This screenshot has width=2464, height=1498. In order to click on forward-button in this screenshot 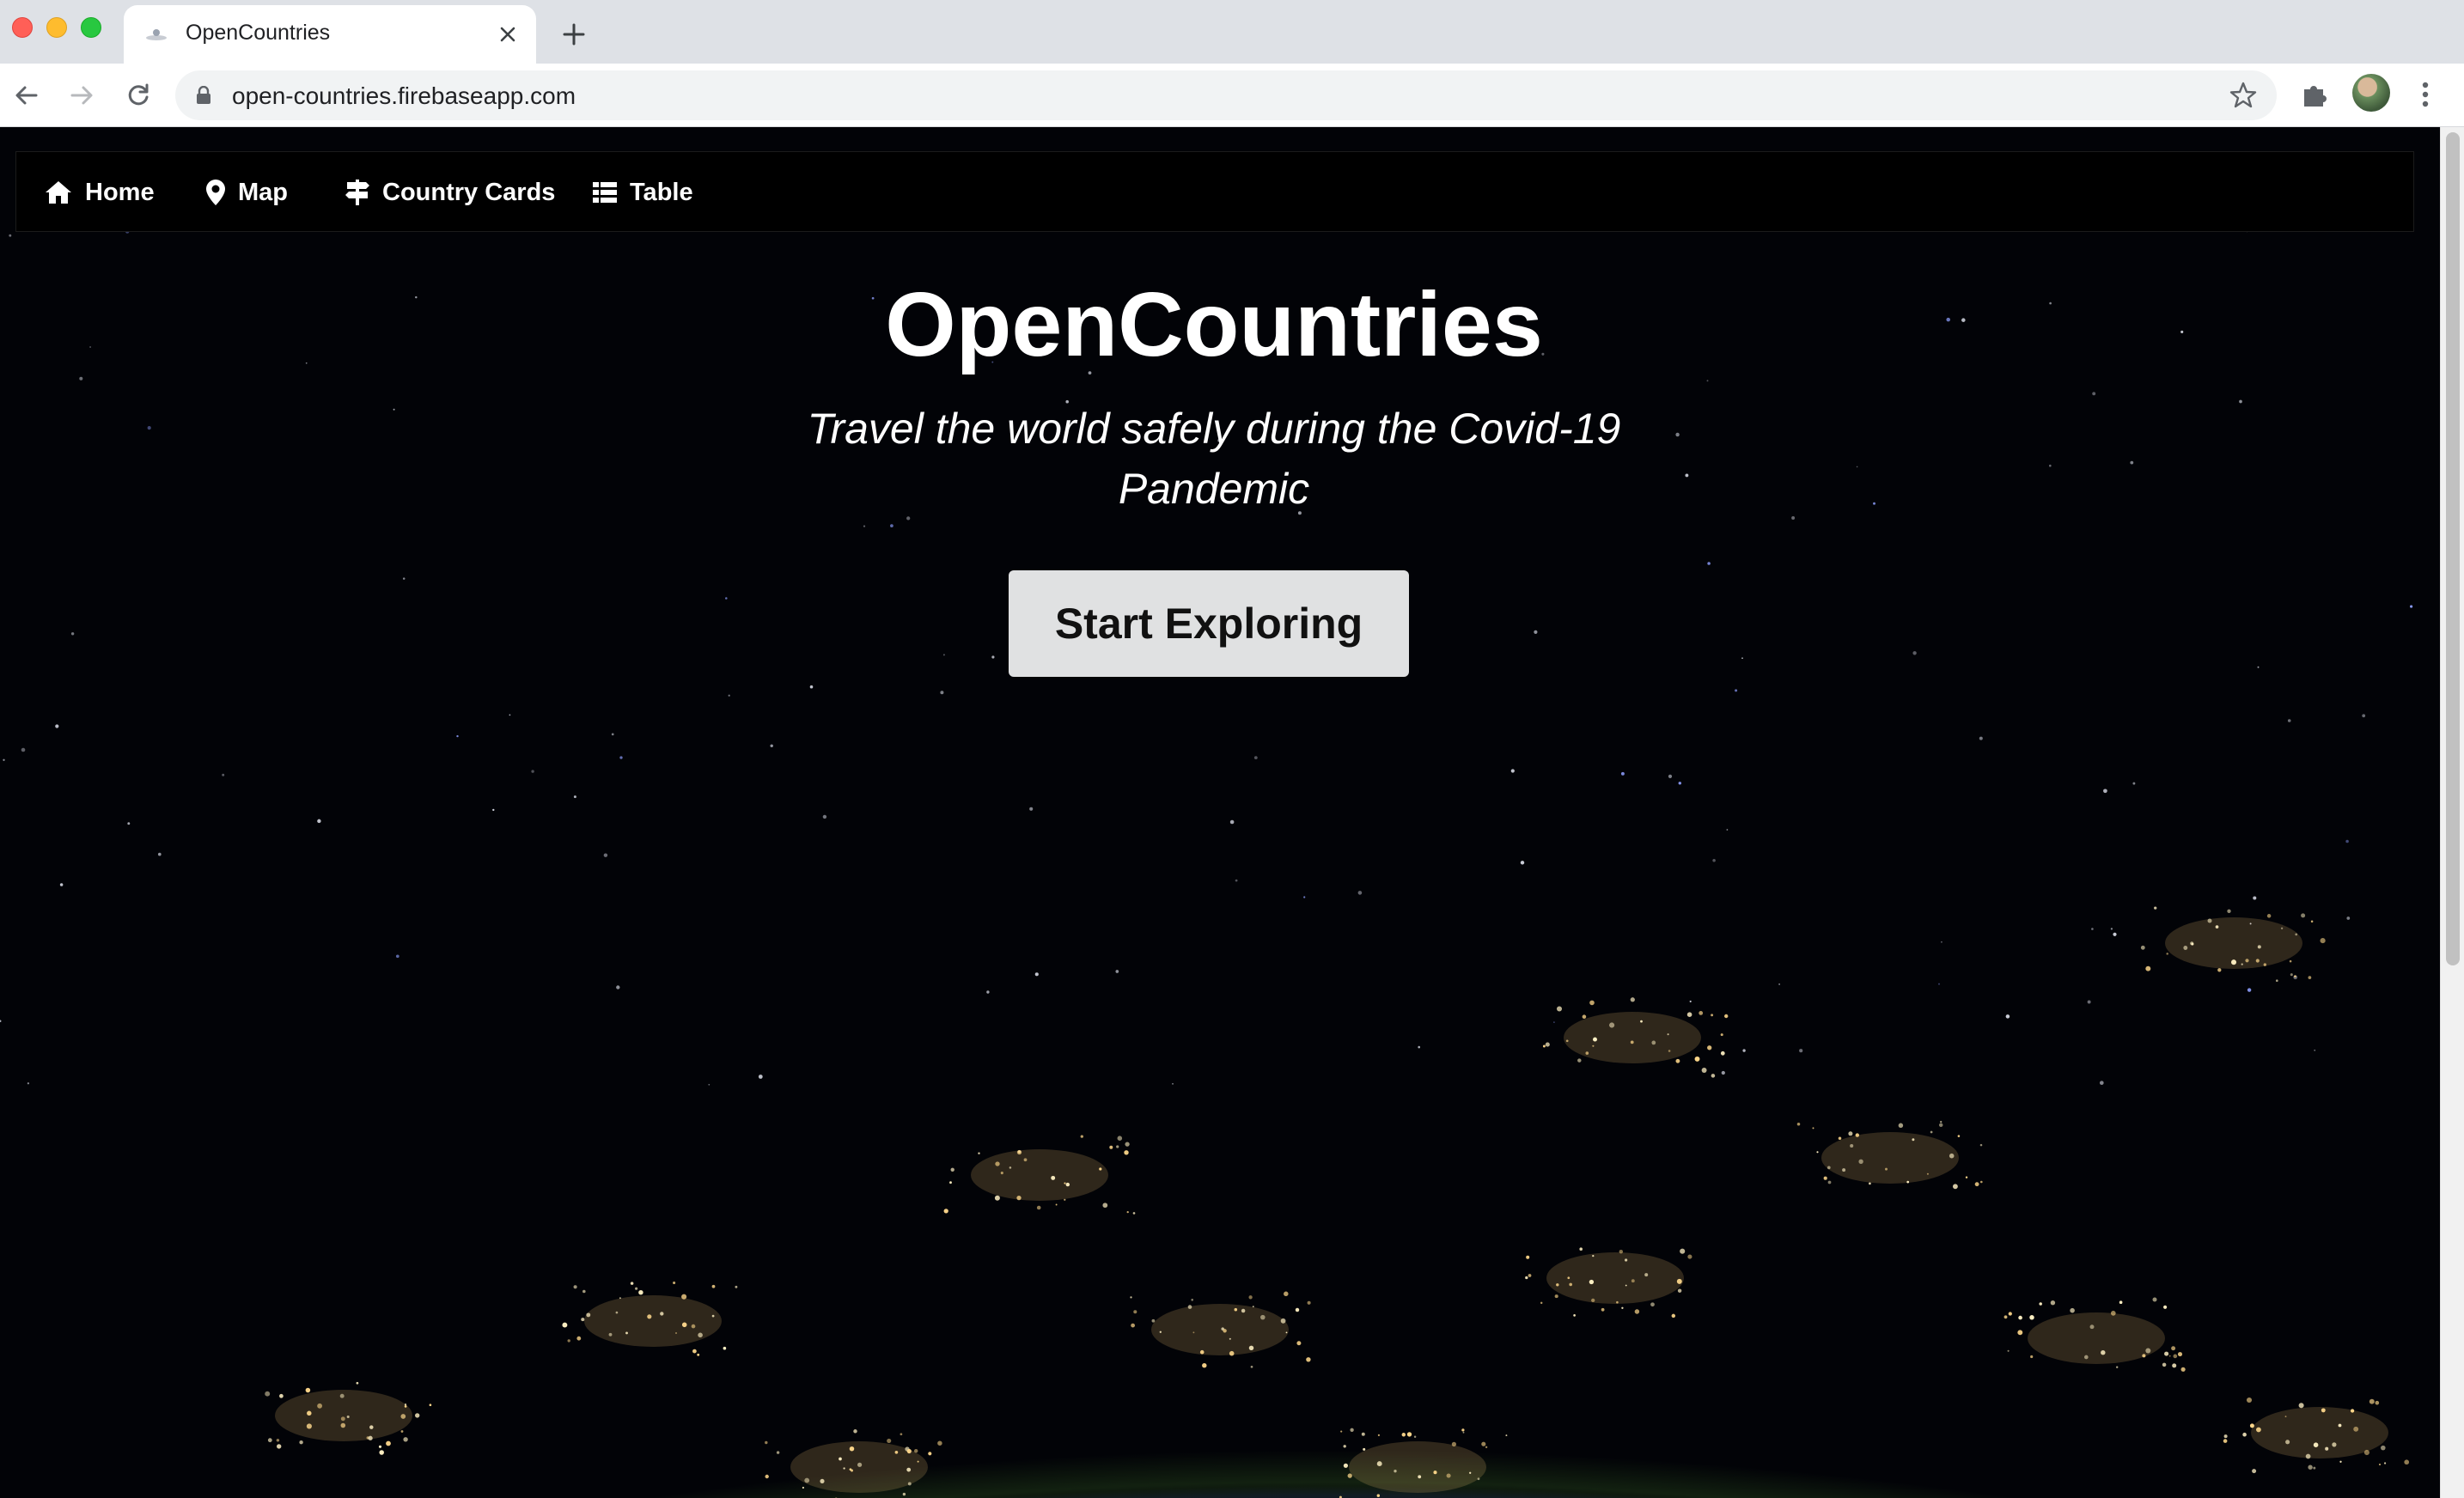, I will do `click(82, 95)`.